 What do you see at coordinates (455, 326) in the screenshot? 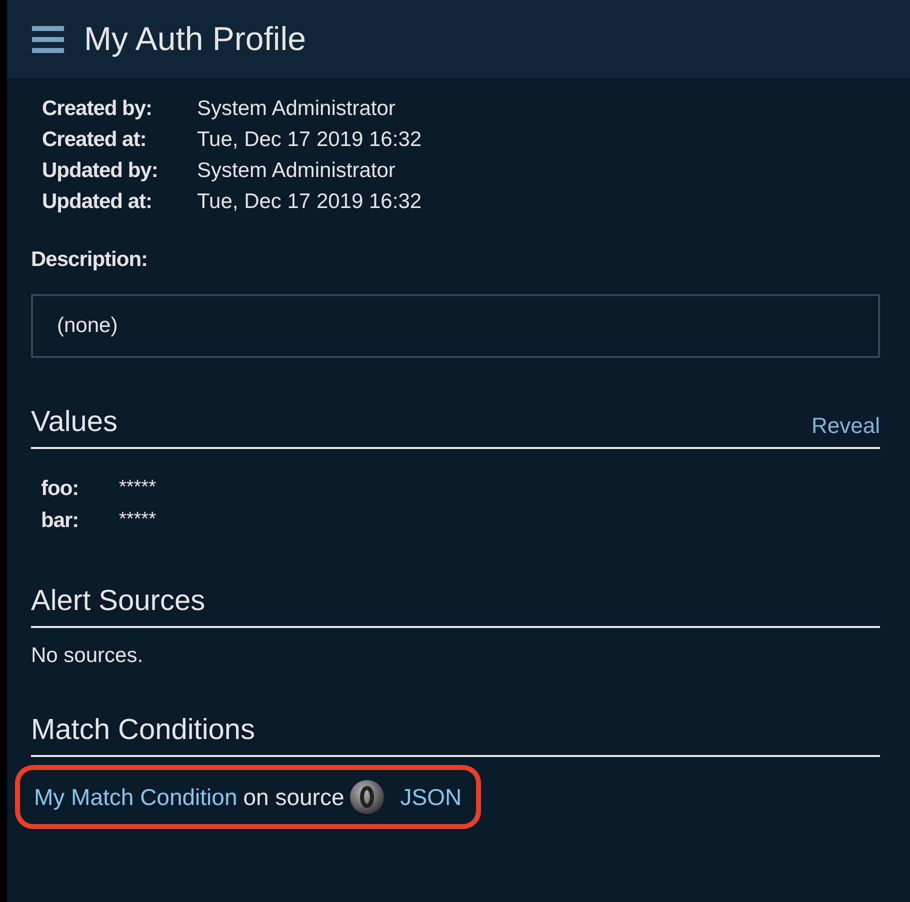
I see `description-box: (none)` at bounding box center [455, 326].